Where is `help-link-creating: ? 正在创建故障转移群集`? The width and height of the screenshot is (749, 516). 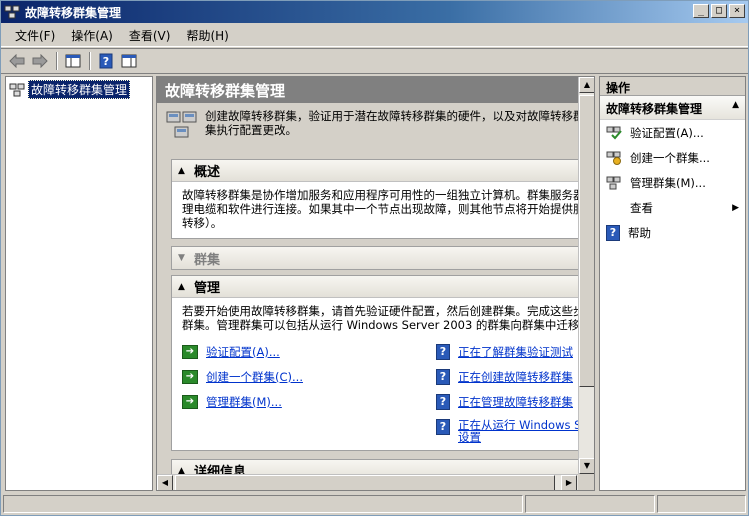 help-link-creating: ? 正在创建故障转移群集 is located at coordinates (504, 377).